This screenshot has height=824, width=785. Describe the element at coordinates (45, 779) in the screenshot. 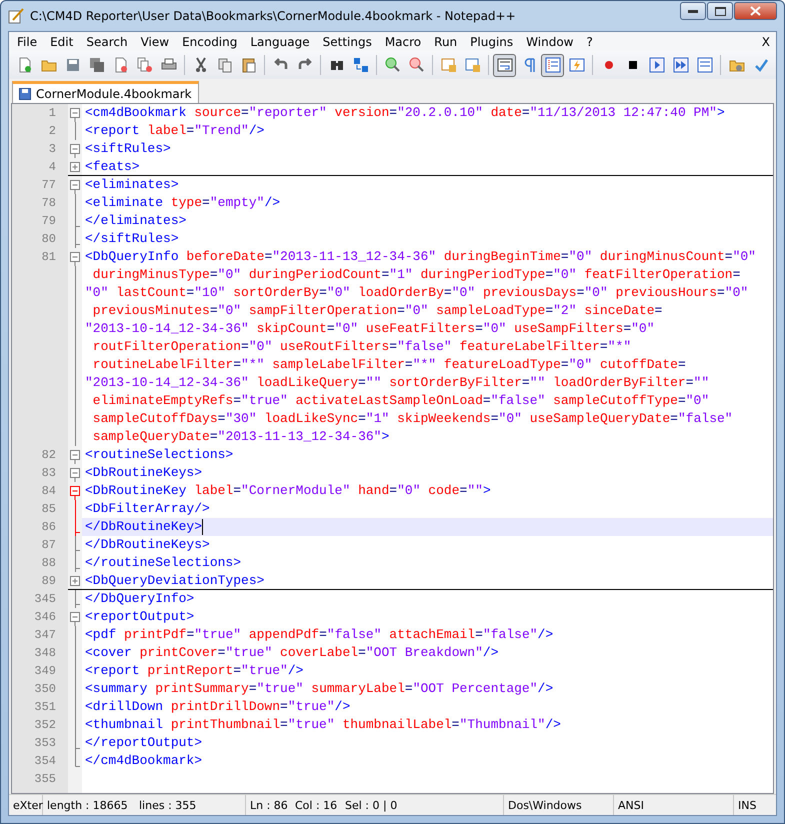

I see `line-number: 355` at that location.